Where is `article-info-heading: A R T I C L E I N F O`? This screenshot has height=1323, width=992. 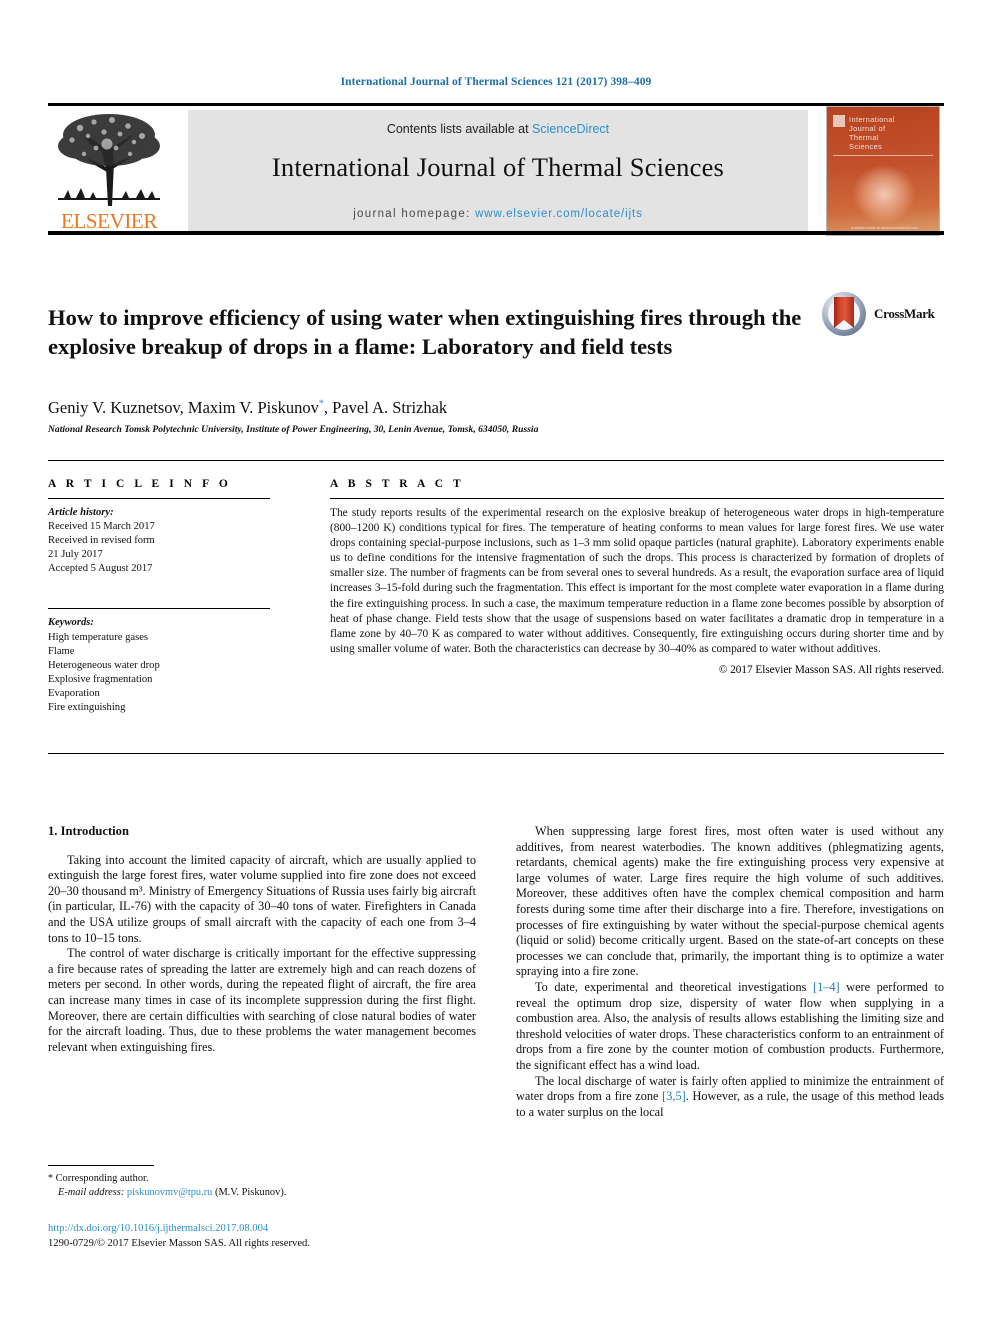 article-info-heading: A R T I C L E I N F O is located at coordinates (140, 484).